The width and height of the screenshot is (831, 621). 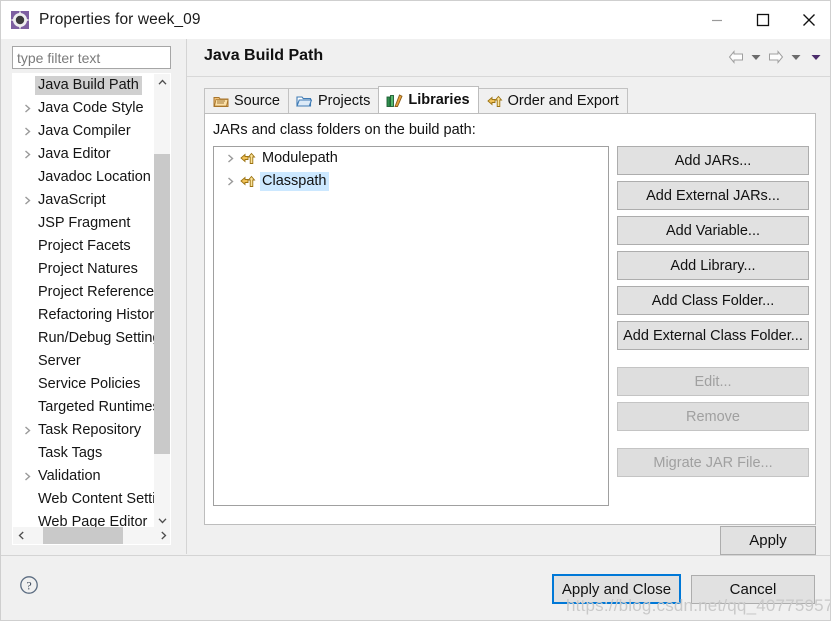 I want to click on tab-source: Source, so click(x=246, y=100).